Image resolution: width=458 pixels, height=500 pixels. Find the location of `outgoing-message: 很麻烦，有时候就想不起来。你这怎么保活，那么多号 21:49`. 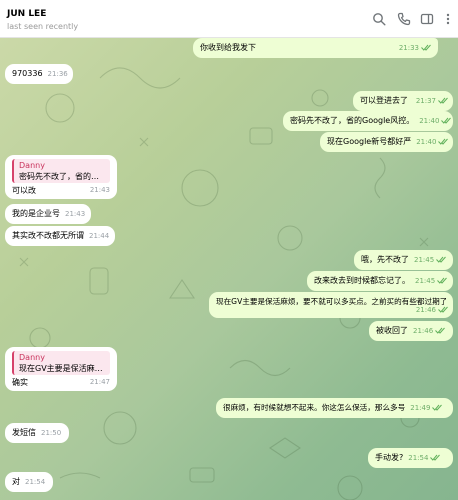

outgoing-message: 很麻烦，有时候就想不起来。你这怎么保活，那么多号 21:49 is located at coordinates (334, 408).